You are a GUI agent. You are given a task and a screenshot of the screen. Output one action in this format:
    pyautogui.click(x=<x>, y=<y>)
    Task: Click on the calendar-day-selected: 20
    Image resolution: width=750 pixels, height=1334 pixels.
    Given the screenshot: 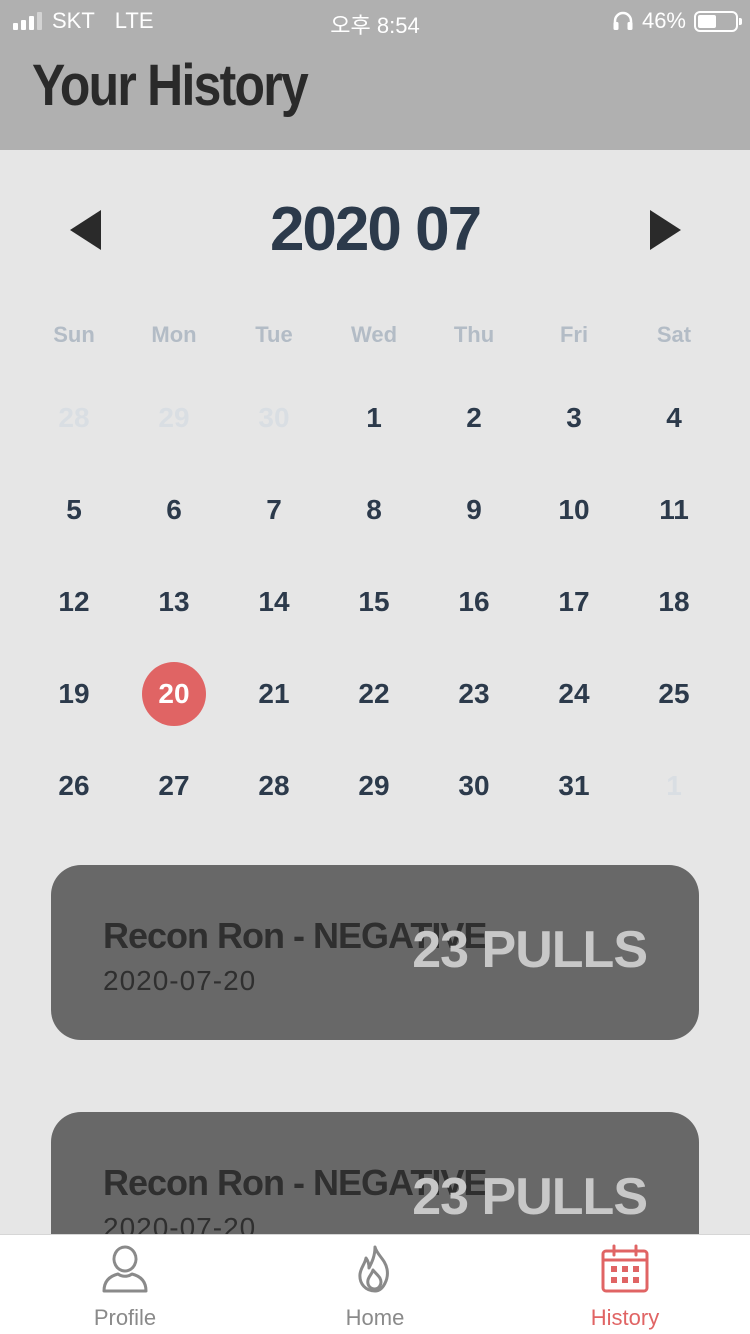 What is the action you would take?
    pyautogui.click(x=174, y=694)
    